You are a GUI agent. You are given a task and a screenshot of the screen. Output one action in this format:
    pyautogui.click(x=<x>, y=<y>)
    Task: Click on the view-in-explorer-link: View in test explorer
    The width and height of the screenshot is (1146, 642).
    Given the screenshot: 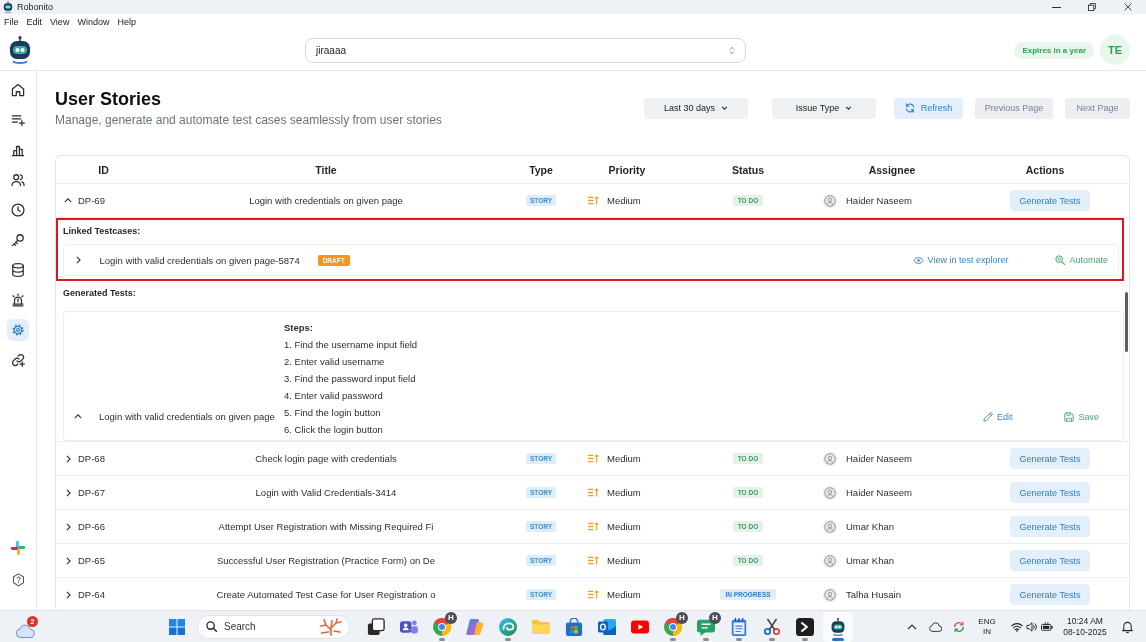 What is the action you would take?
    pyautogui.click(x=960, y=260)
    